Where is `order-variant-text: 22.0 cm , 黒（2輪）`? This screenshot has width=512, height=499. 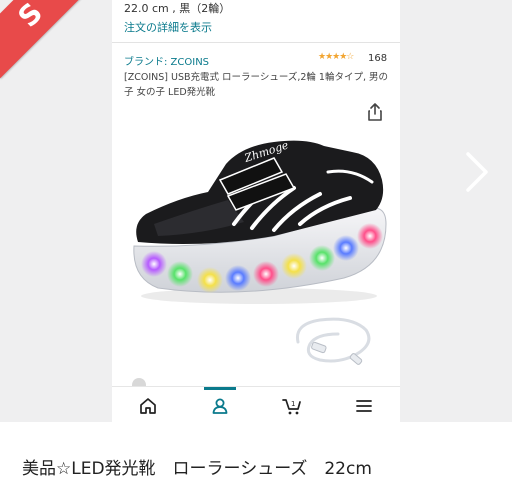
order-variant-text: 22.0 cm , 黒（2輪） is located at coordinates (177, 8).